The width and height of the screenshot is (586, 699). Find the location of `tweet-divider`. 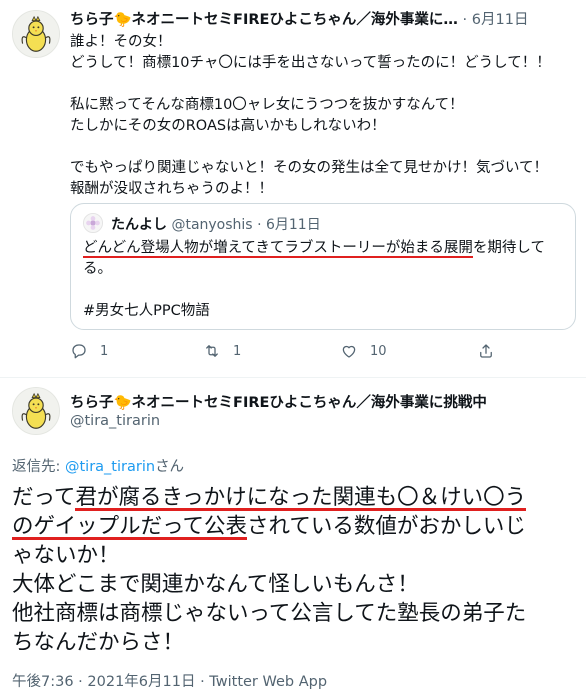

tweet-divider is located at coordinates (293, 377).